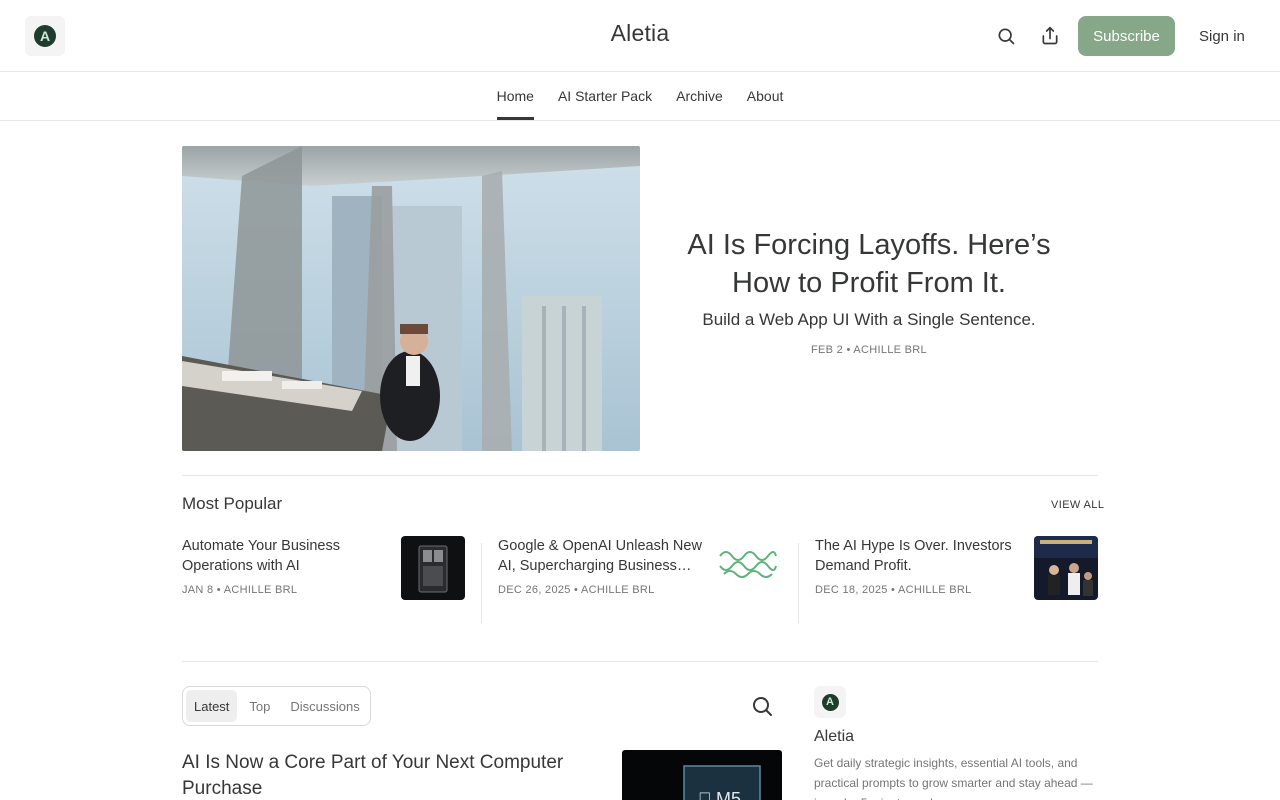  What do you see at coordinates (411, 298) in the screenshot?
I see `hero-image` at bounding box center [411, 298].